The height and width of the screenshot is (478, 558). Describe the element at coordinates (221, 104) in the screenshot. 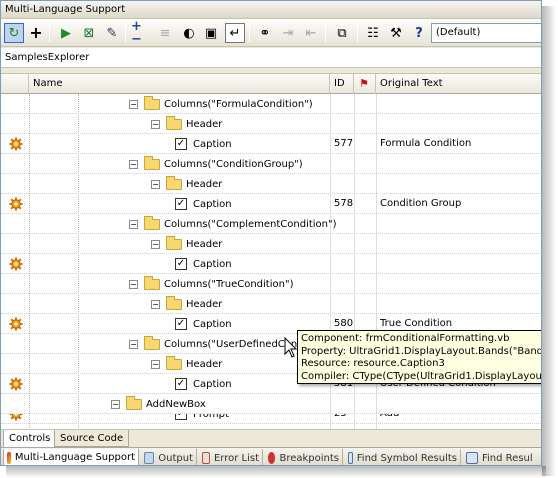

I see `tree-node: − Columns("FormulaCondition")` at that location.